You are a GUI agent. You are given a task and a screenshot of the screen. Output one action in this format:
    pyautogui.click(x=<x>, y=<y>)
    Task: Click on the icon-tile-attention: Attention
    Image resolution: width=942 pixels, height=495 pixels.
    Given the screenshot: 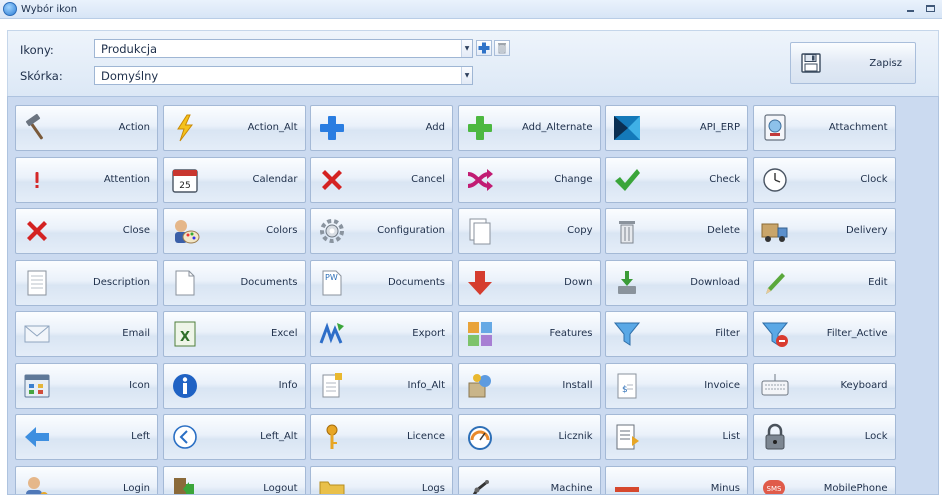 What is the action you would take?
    pyautogui.click(x=86, y=179)
    